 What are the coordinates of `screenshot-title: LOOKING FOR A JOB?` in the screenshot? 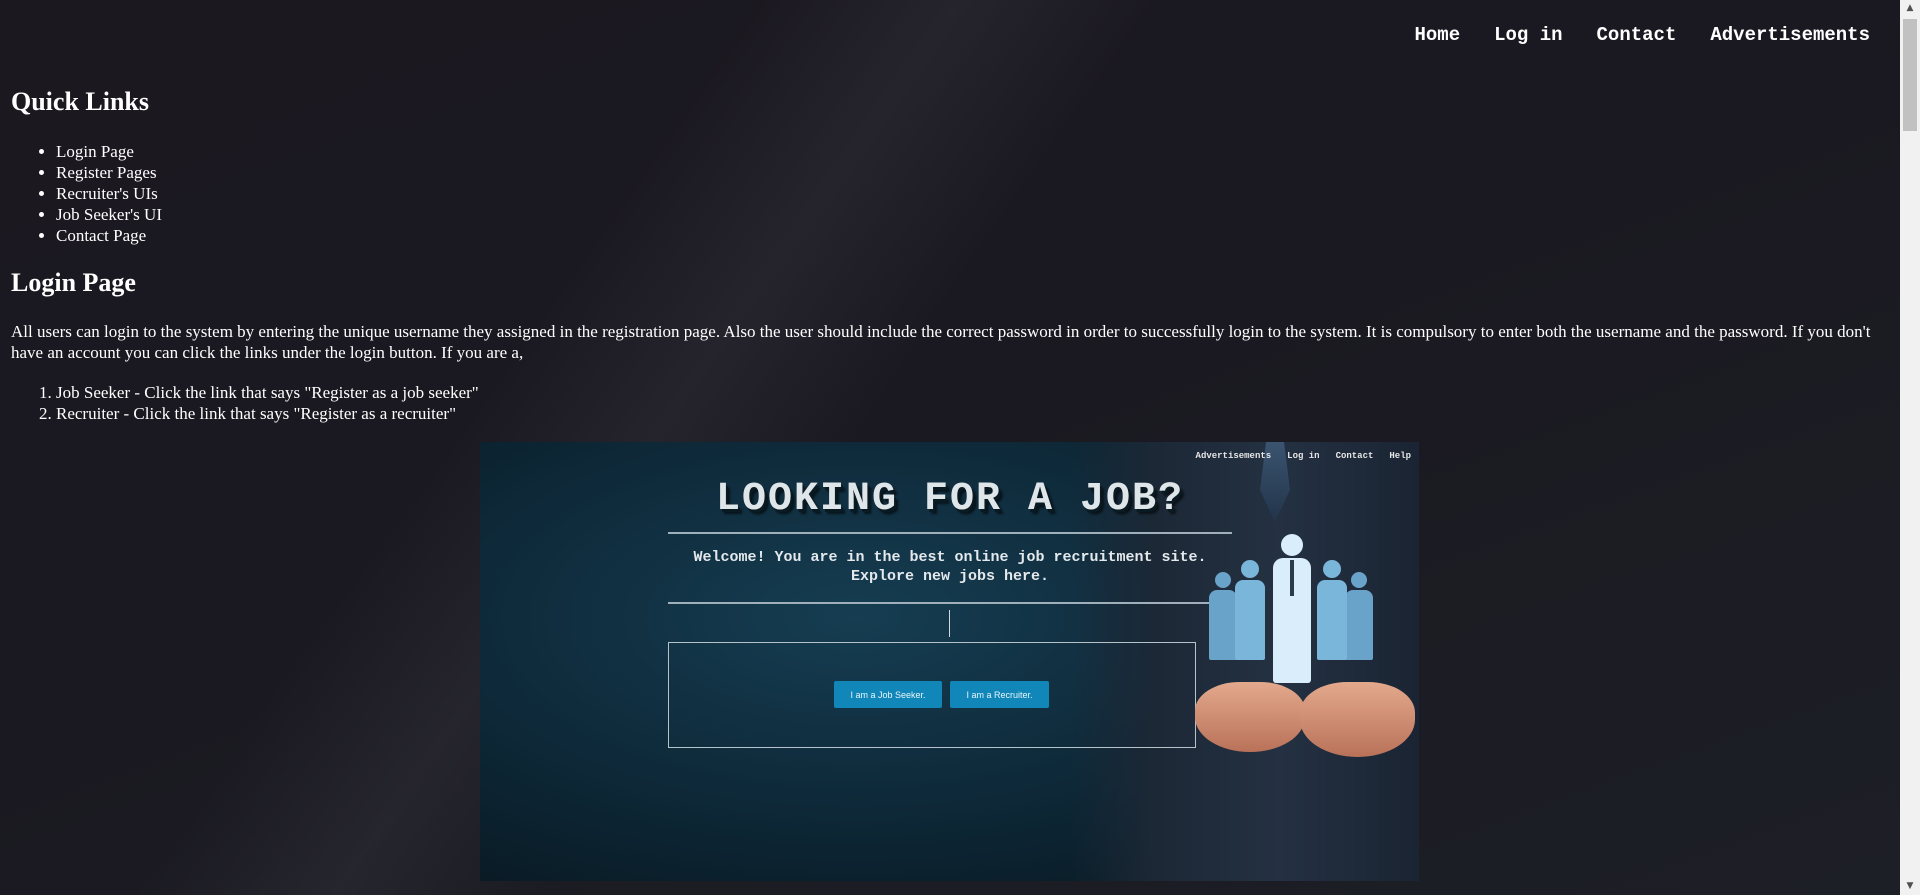 It's located at (950, 499).